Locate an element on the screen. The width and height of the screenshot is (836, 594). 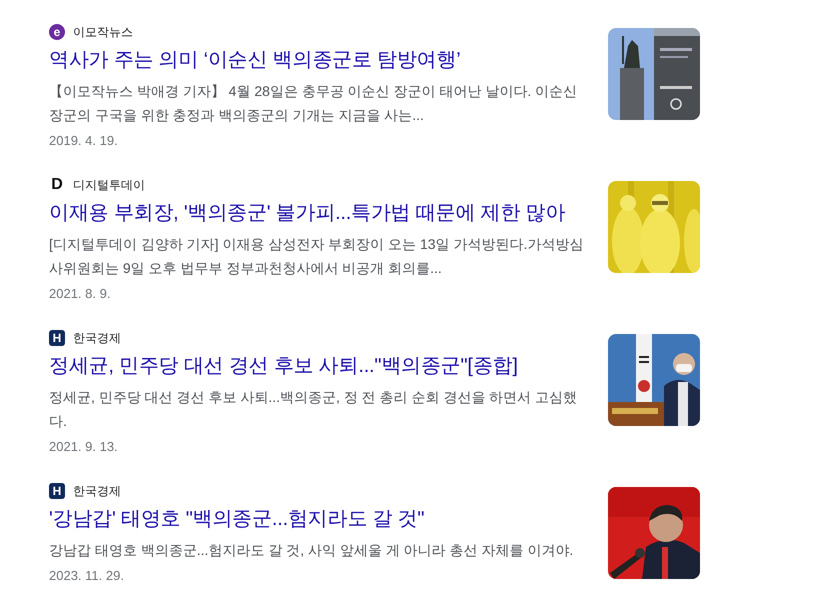
source-name: 이모작뉴스 is located at coordinates (103, 32).